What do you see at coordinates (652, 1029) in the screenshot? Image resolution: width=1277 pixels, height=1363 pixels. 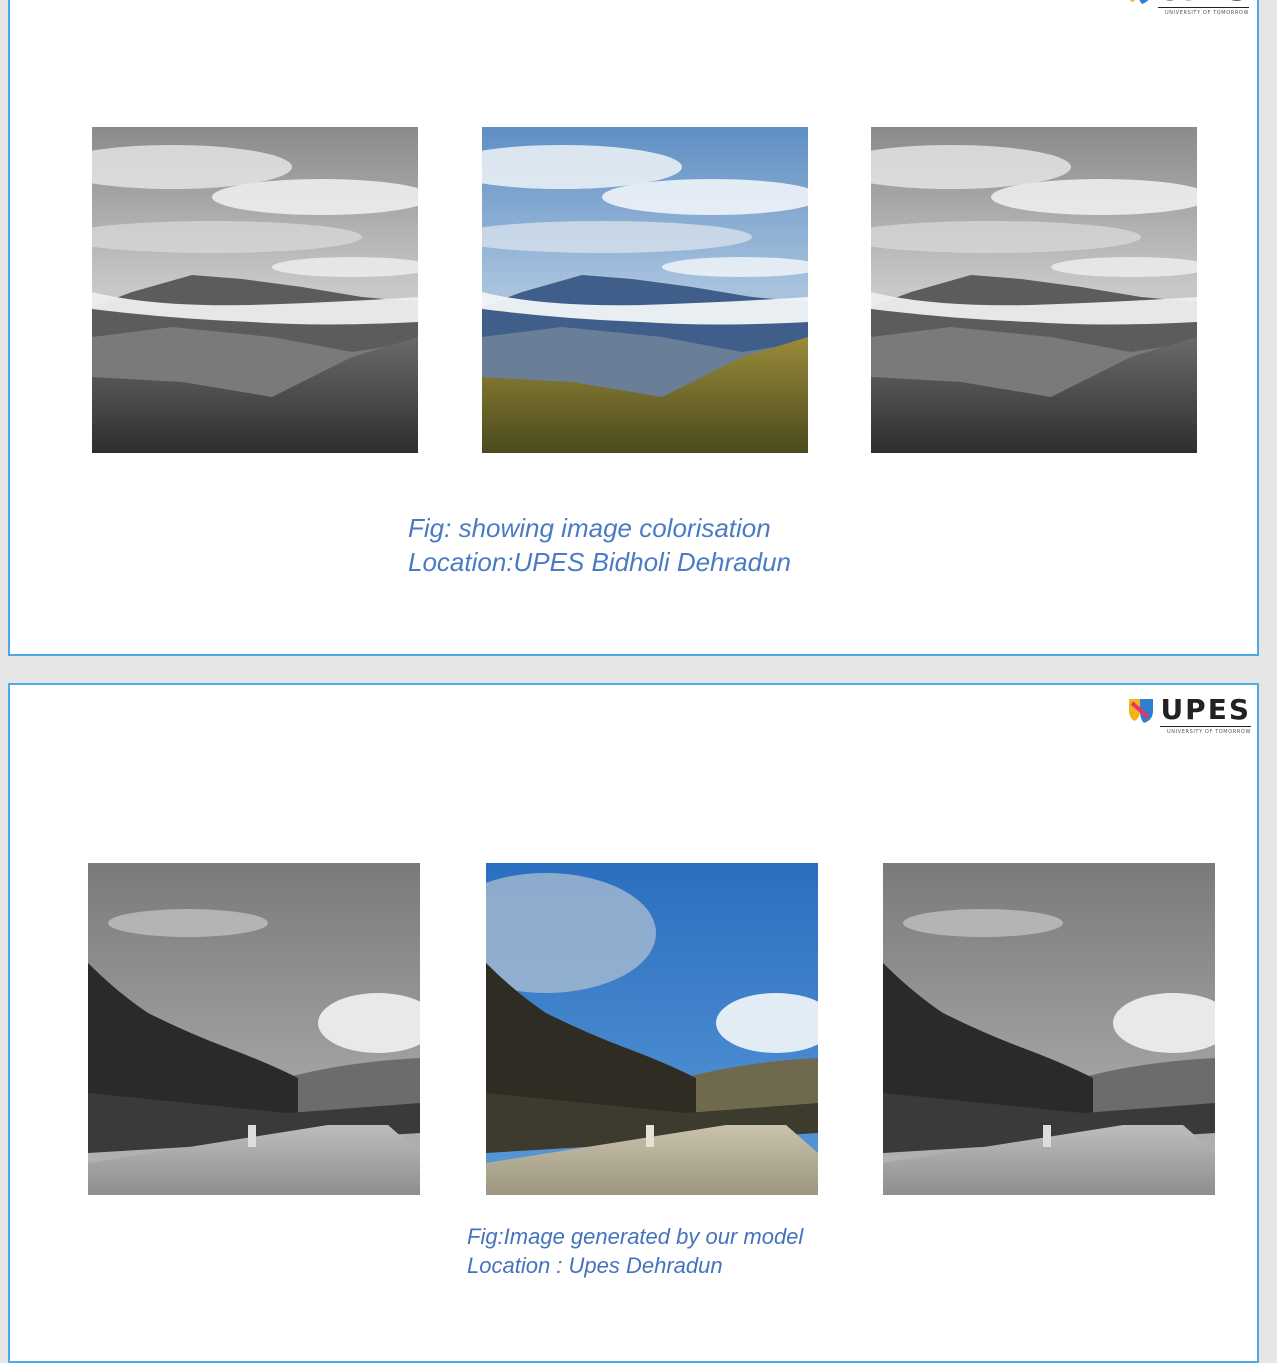 I see `campus-photo-colorised` at bounding box center [652, 1029].